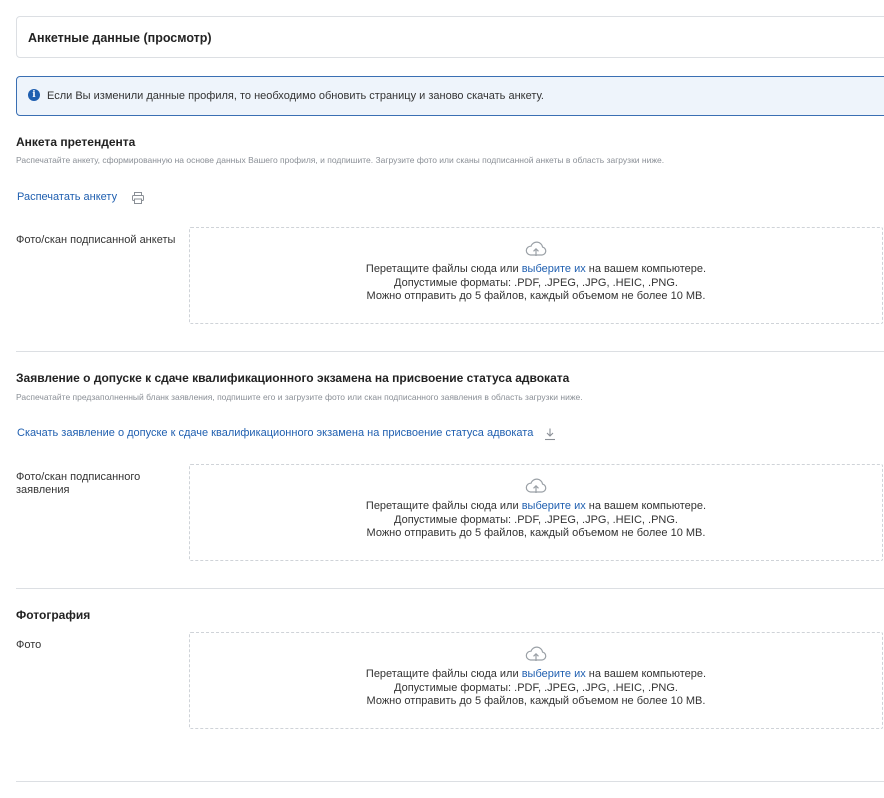  I want to click on info-icon: i, so click(34, 95).